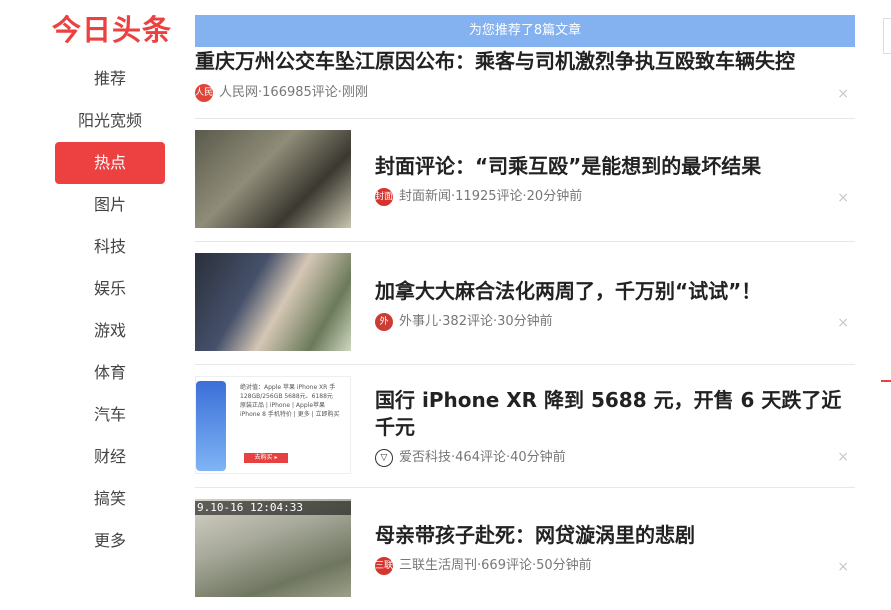  Describe the element at coordinates (554, 196) in the screenshot. I see `article-time: 20分钟前` at that location.